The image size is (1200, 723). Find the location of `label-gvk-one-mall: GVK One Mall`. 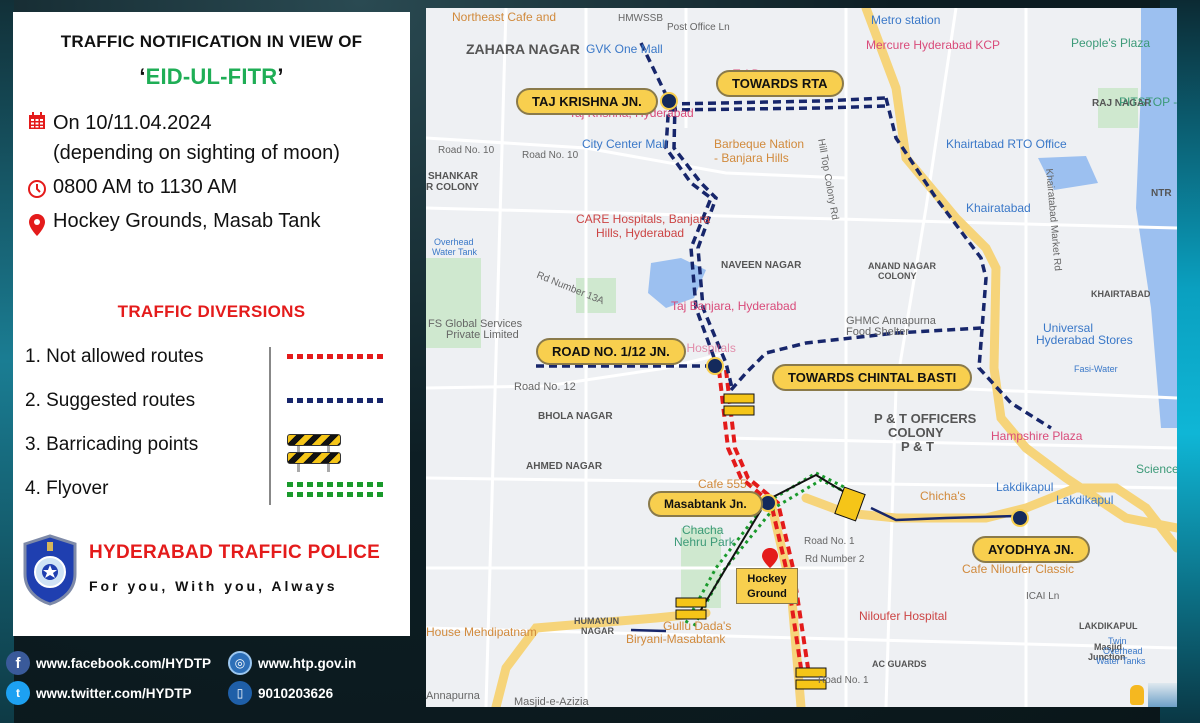

label-gvk-one-mall: GVK One Mall is located at coordinates (624, 49).